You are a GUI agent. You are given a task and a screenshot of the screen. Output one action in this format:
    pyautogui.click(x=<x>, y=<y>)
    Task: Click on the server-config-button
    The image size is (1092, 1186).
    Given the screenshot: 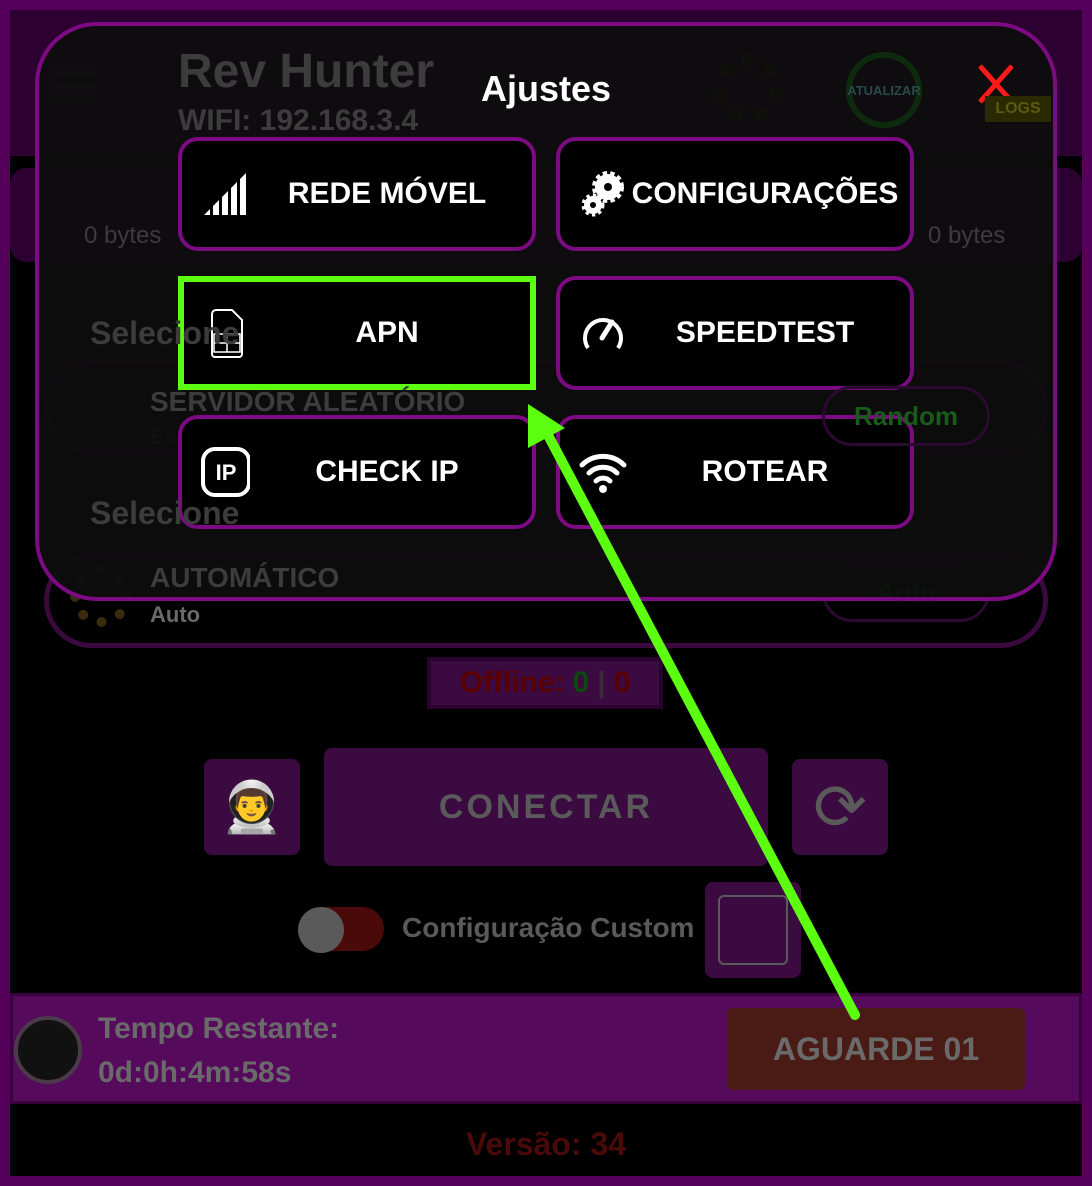 What is the action you would take?
    pyautogui.click(x=753, y=930)
    